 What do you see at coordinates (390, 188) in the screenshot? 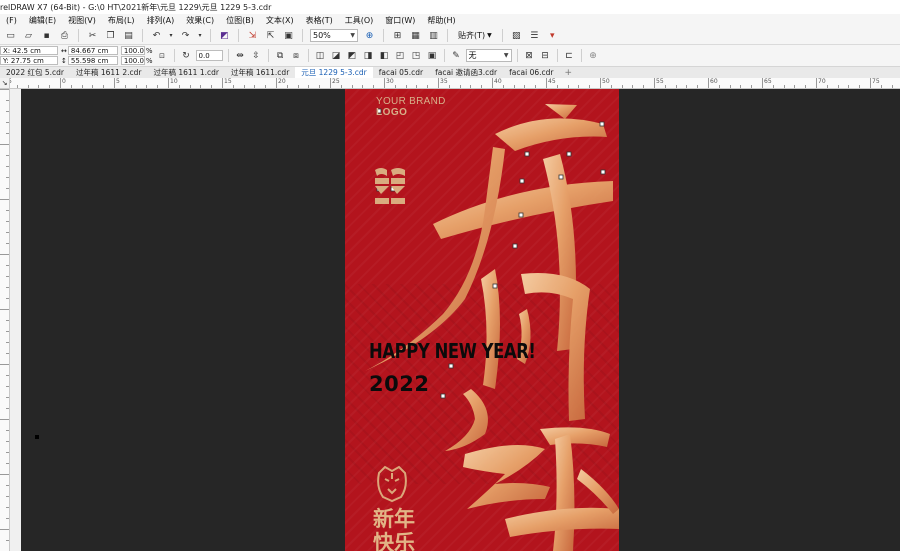
I see `number-22-graphic` at bounding box center [390, 188].